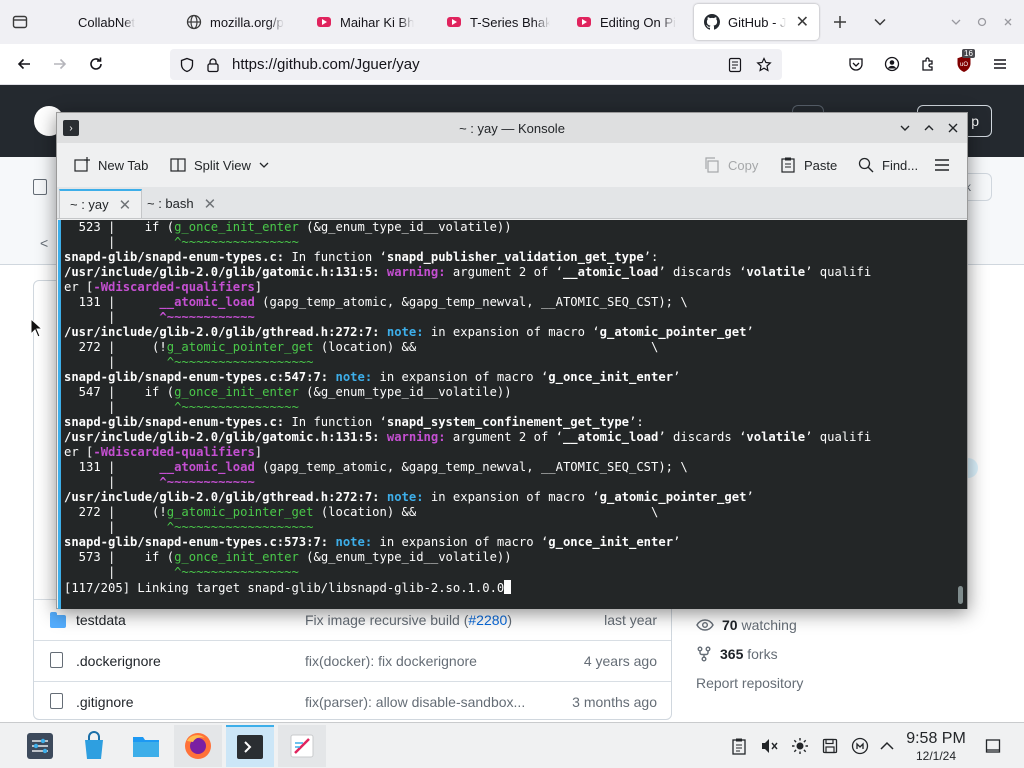 The width and height of the screenshot is (1024, 768). I want to click on extension-badge-count: 16, so click(968, 53).